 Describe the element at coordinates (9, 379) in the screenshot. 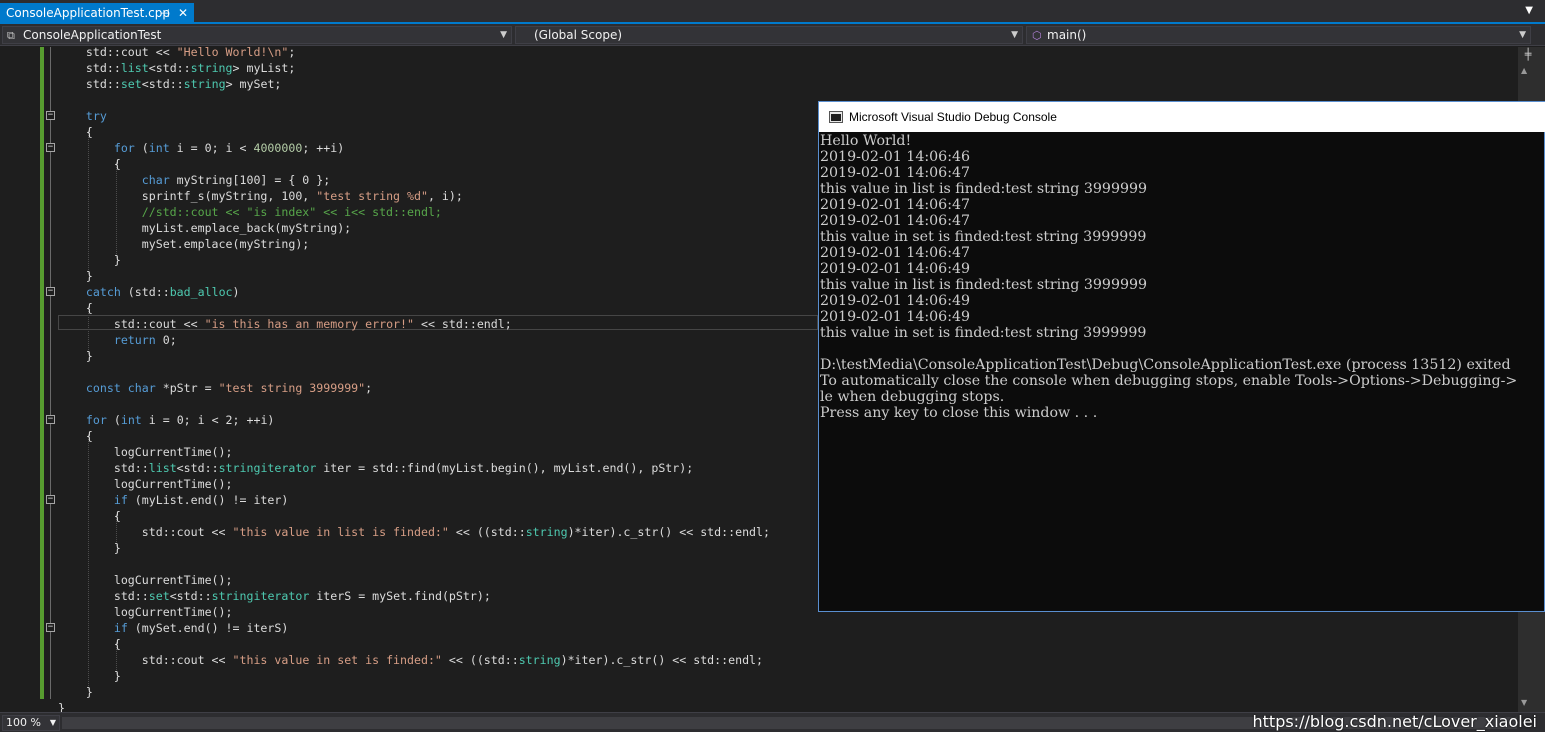

I see `breakpoint-margin` at that location.